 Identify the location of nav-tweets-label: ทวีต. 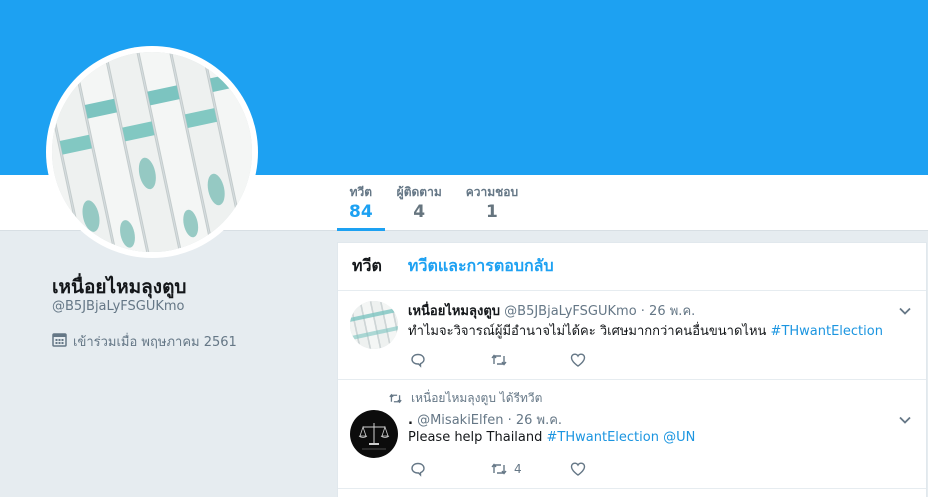
(361, 192).